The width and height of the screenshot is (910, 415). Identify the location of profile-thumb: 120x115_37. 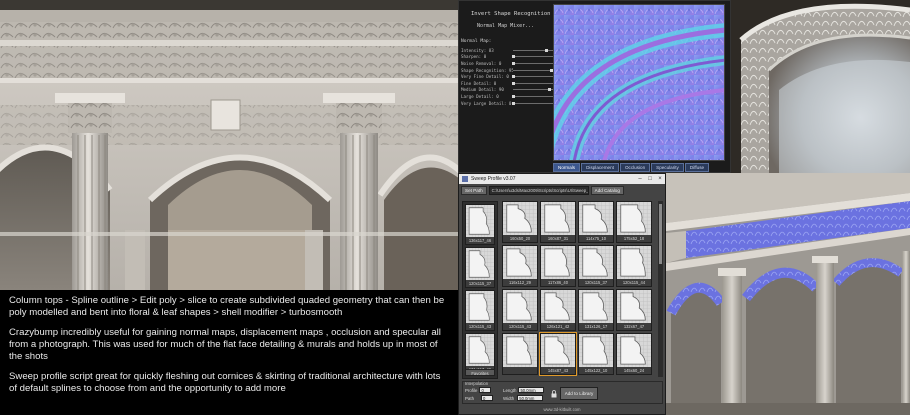
(596, 266).